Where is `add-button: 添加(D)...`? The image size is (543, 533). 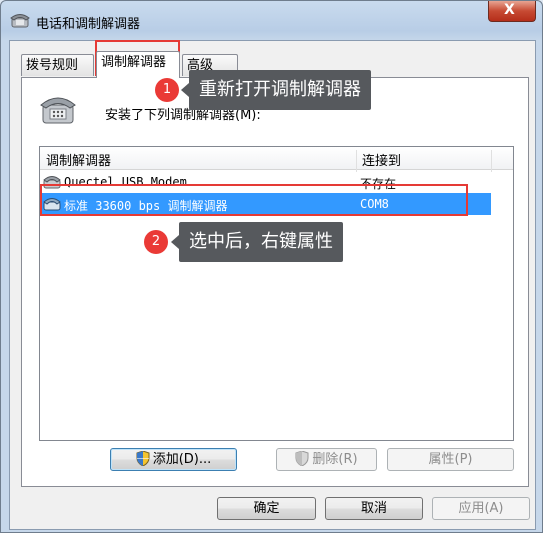 add-button: 添加(D)... is located at coordinates (173, 459).